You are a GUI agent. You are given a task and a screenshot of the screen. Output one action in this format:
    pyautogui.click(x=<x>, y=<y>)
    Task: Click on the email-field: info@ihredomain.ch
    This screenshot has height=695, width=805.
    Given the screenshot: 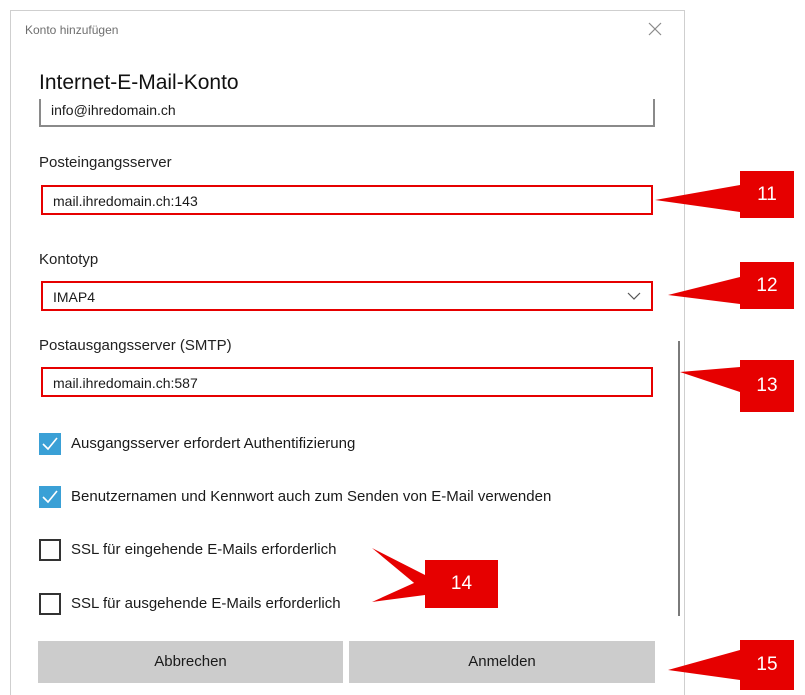 What is the action you would take?
    pyautogui.click(x=347, y=113)
    